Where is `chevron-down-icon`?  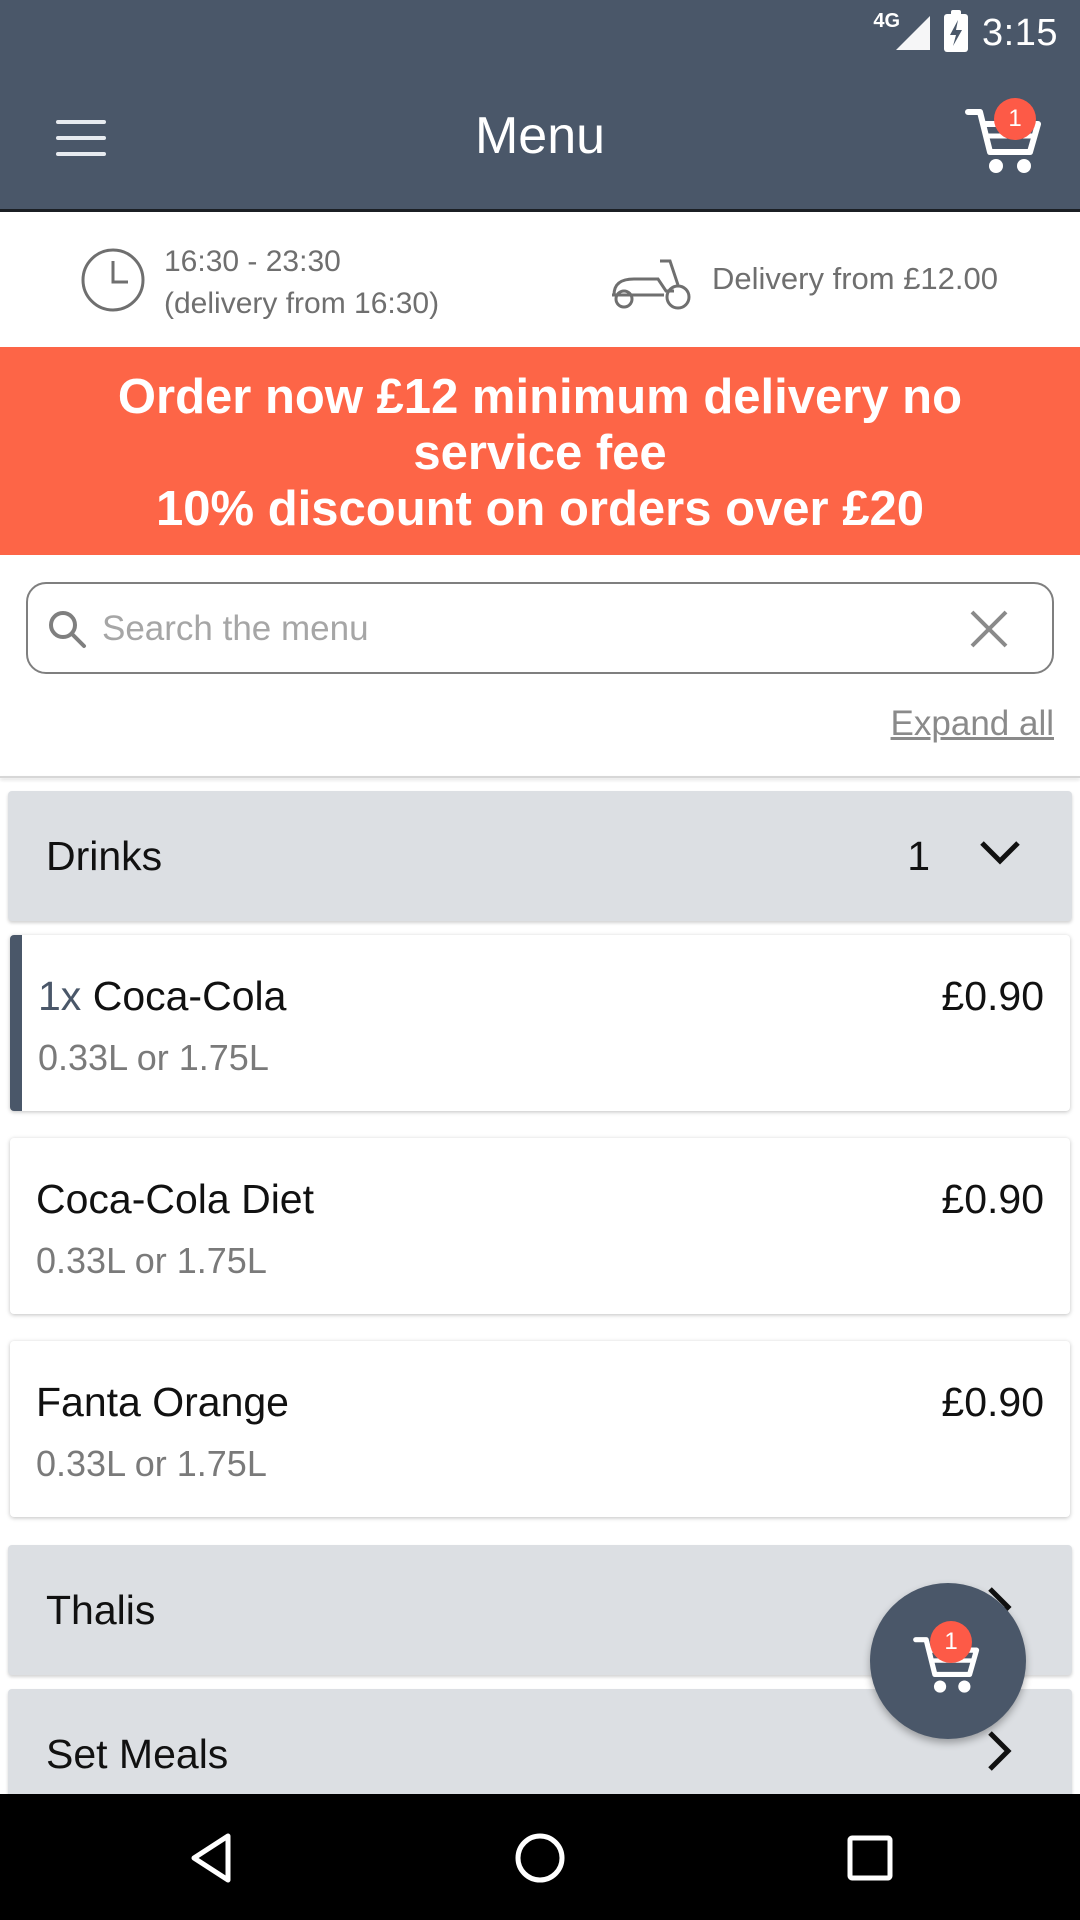 chevron-down-icon is located at coordinates (1000, 853).